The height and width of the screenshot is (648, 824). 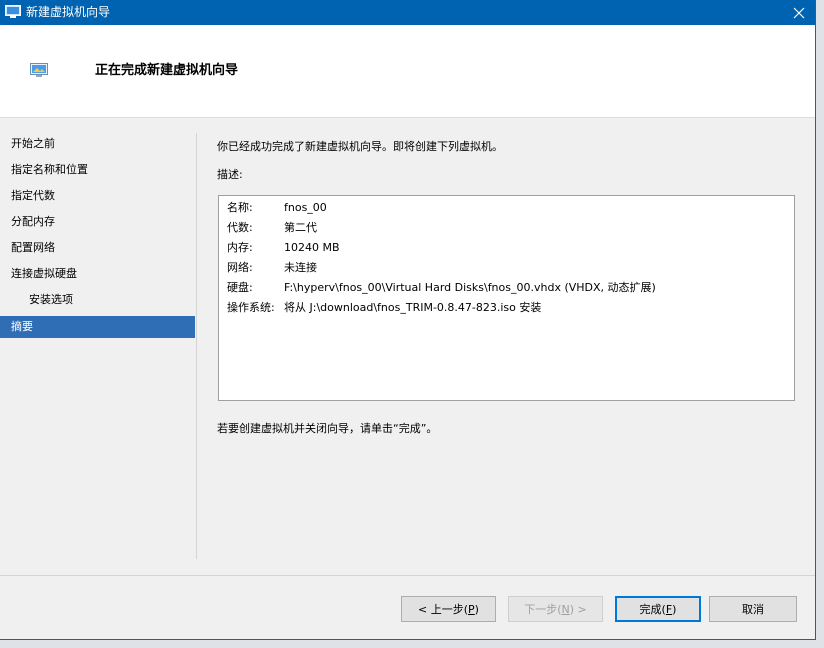 What do you see at coordinates (97, 275) in the screenshot?
I see `sidebar-item-virtual-disk: 连接虚拟硬盘` at bounding box center [97, 275].